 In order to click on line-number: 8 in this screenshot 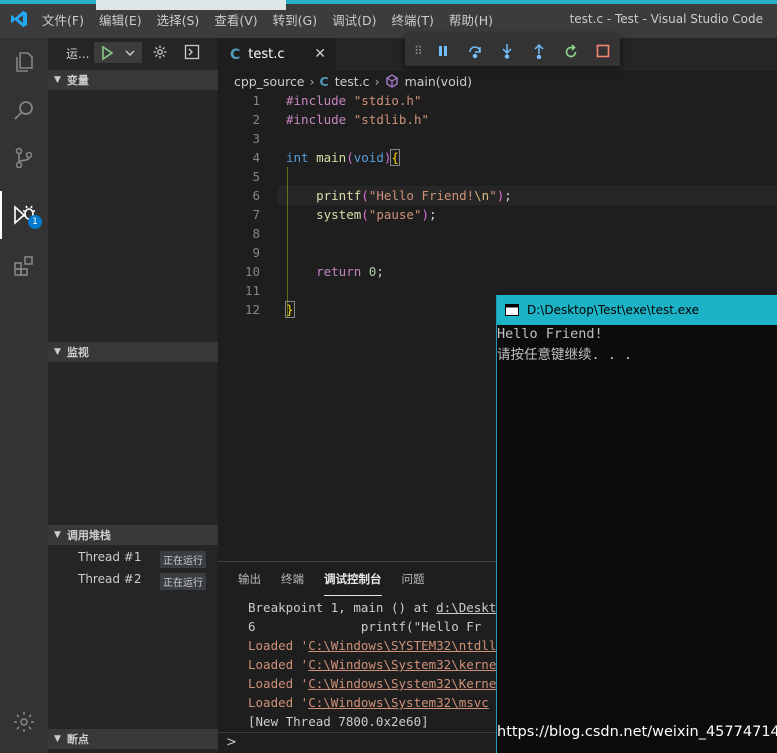, I will do `click(256, 233)`.